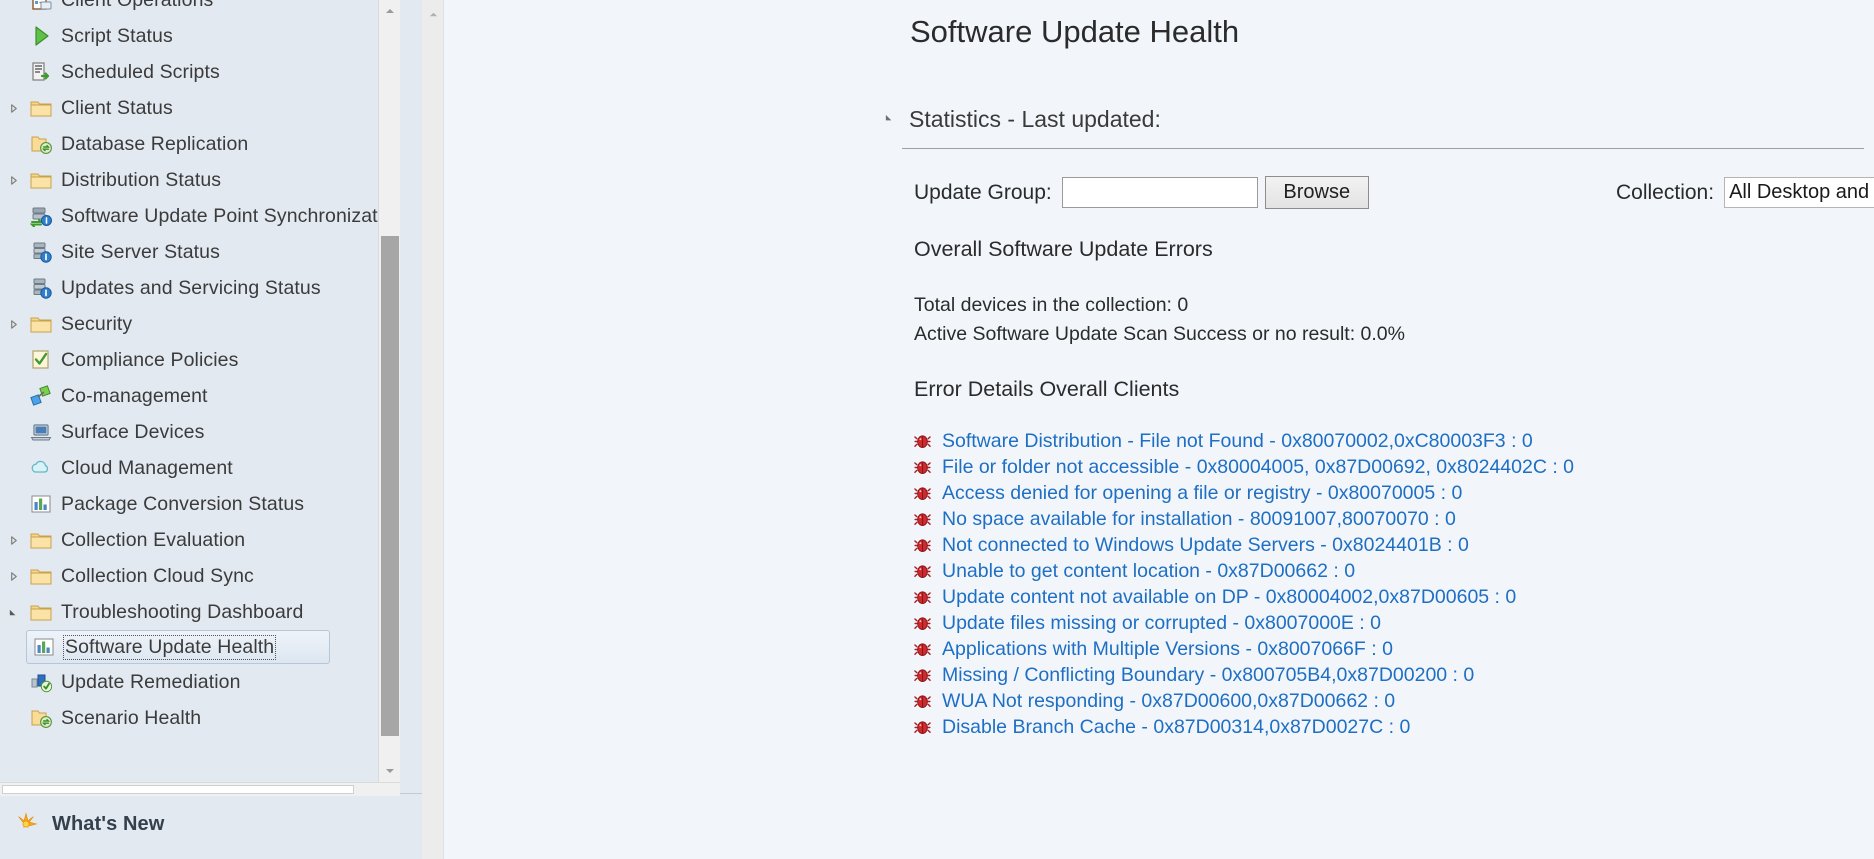 Image resolution: width=1874 pixels, height=859 pixels. What do you see at coordinates (41, 36) in the screenshot?
I see `play-green-icon` at bounding box center [41, 36].